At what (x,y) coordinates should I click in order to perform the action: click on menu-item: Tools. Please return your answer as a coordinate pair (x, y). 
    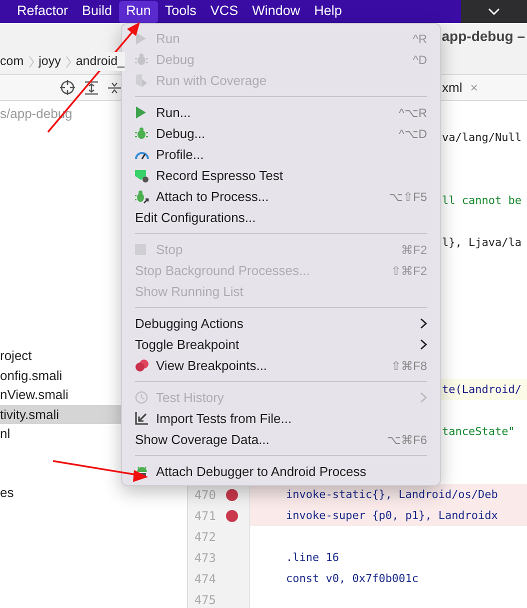
    Looking at the image, I should click on (181, 11).